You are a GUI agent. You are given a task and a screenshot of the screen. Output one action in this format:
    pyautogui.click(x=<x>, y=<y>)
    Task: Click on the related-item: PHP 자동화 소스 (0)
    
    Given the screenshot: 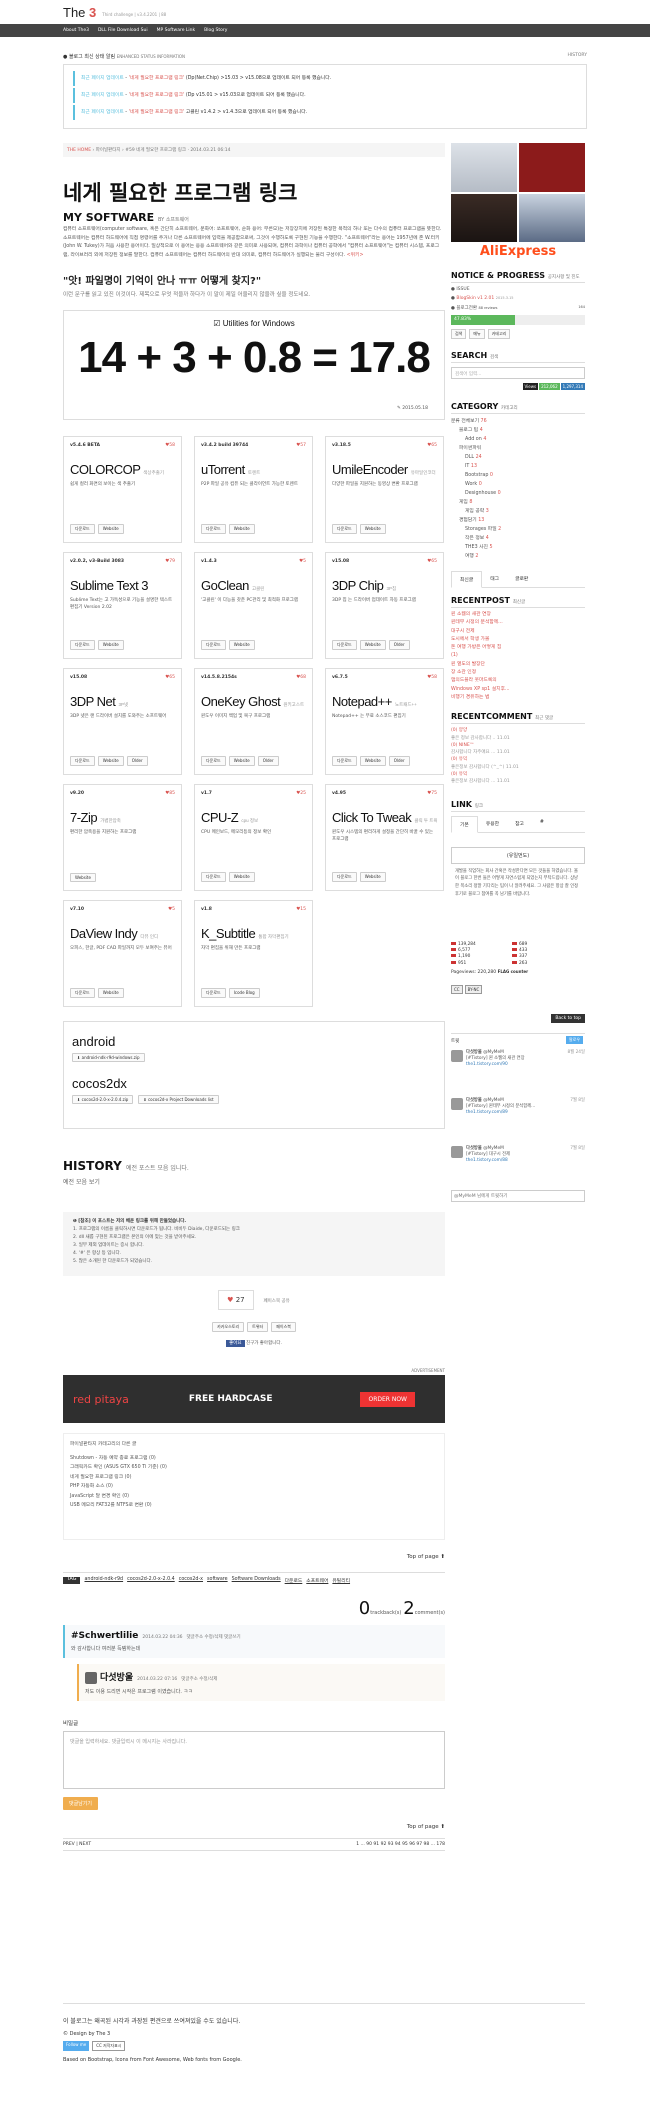 What is the action you would take?
    pyautogui.click(x=254, y=1487)
    